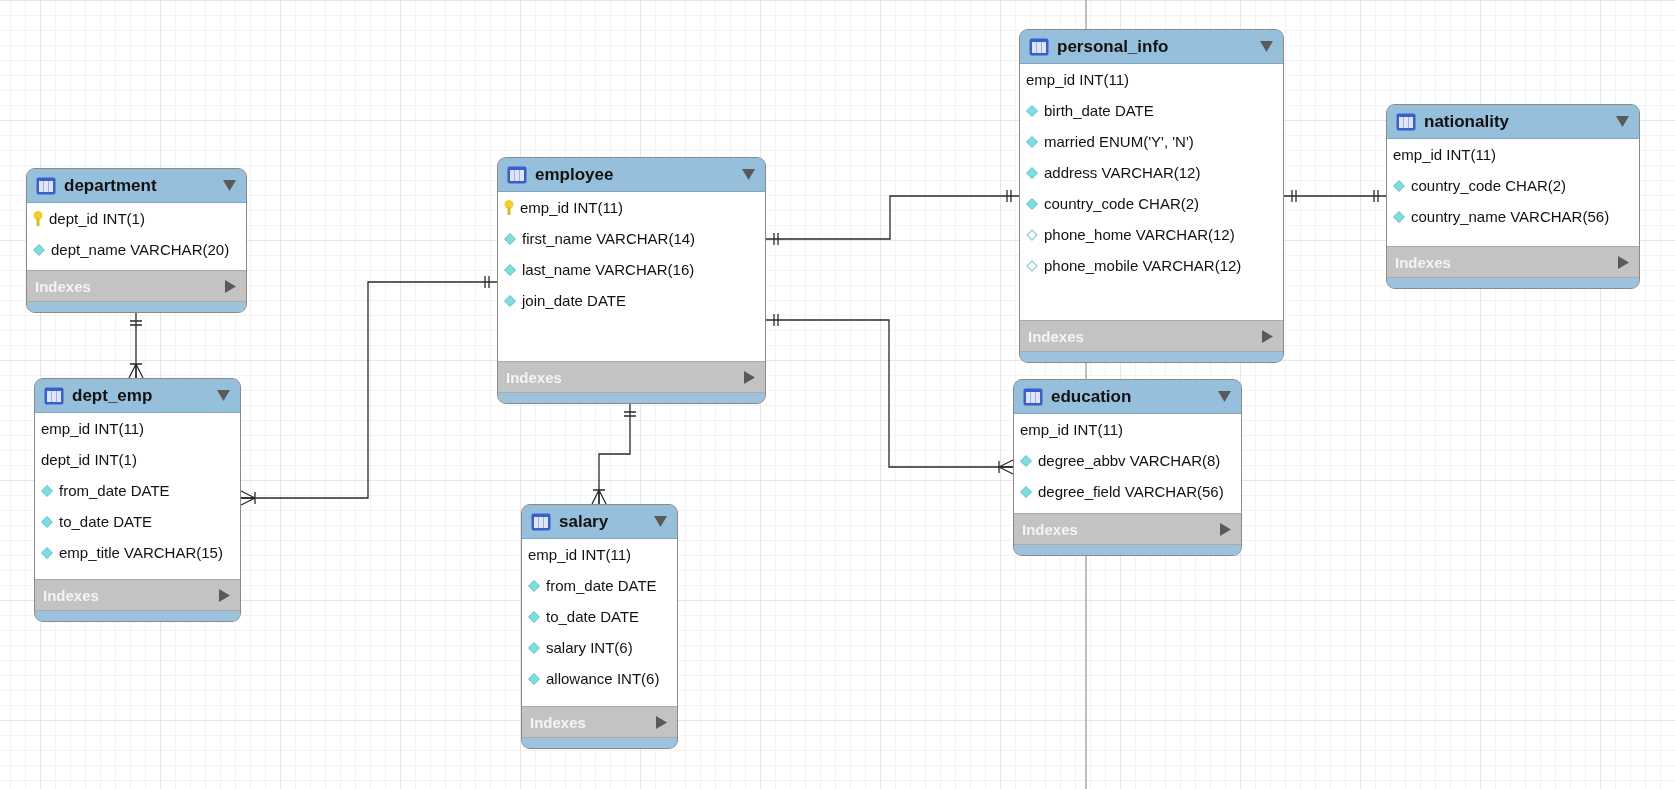 The image size is (1675, 789). Describe the element at coordinates (1122, 172) in the screenshot. I see `column-text: address VARCHAR(12)` at that location.